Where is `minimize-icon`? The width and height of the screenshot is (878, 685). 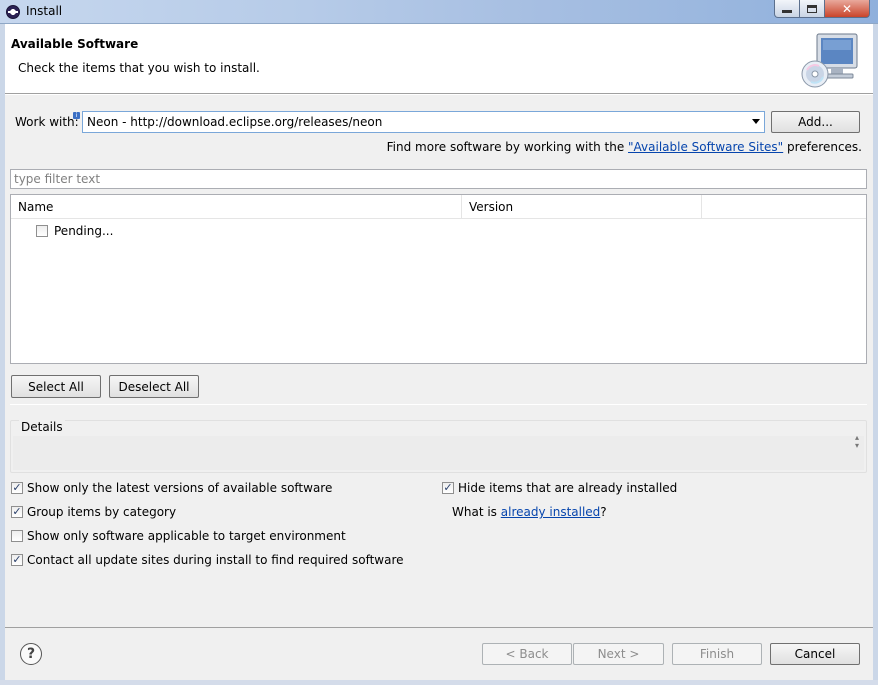
minimize-icon is located at coordinates (787, 11).